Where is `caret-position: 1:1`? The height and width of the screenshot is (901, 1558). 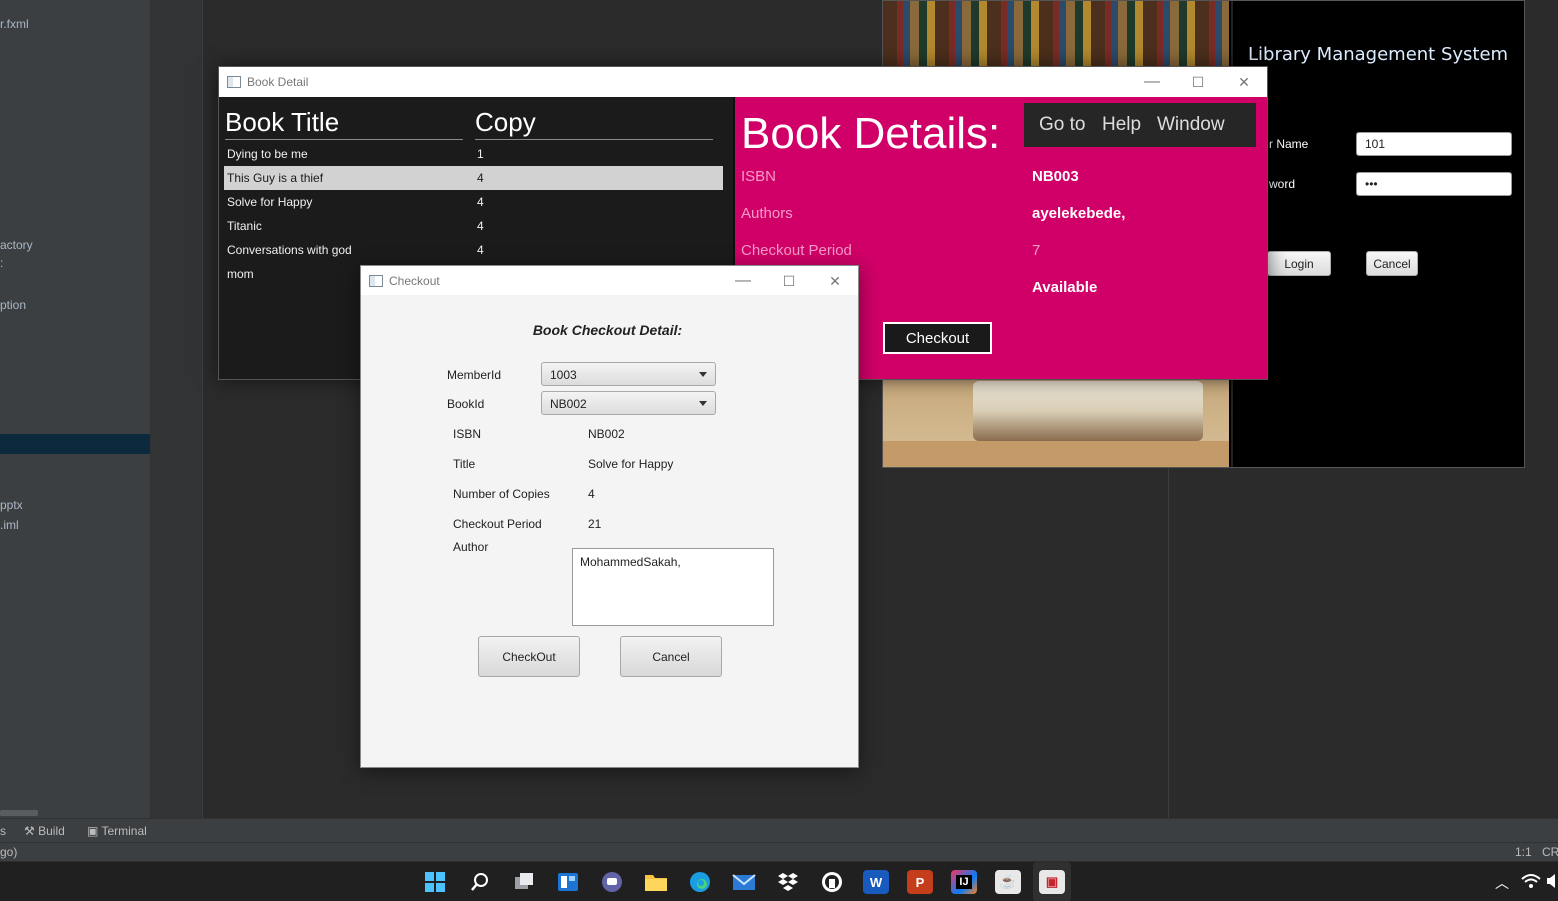 caret-position: 1:1 is located at coordinates (1523, 852).